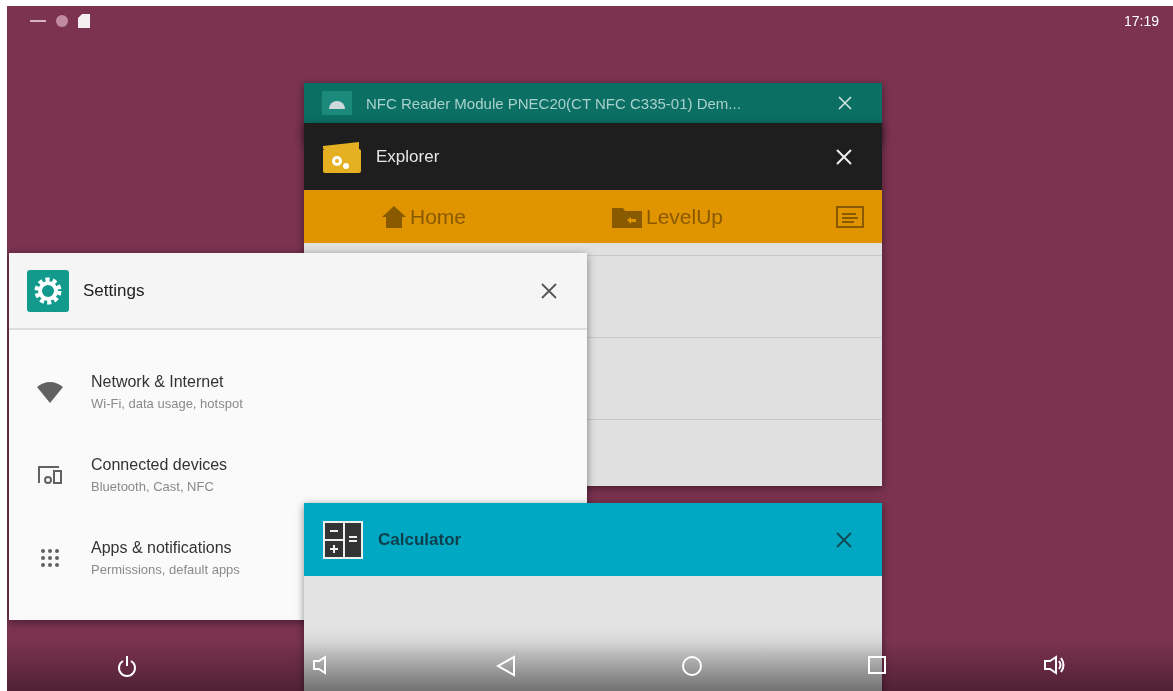 This screenshot has width=1173, height=691. I want to click on gear-icon, so click(48, 290).